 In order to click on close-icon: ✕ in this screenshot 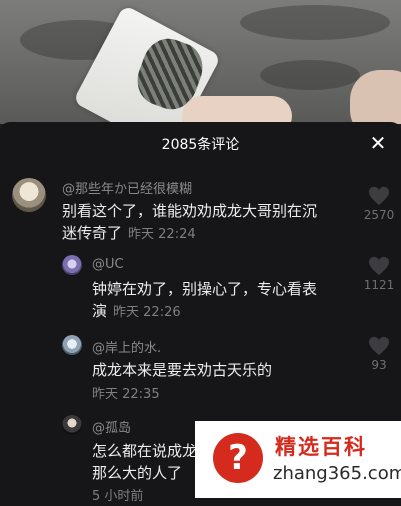, I will do `click(378, 143)`.